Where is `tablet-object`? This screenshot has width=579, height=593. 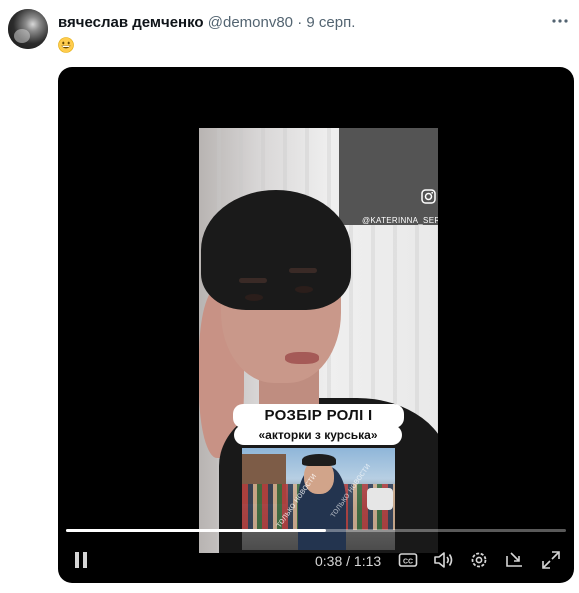 tablet-object is located at coordinates (388, 176).